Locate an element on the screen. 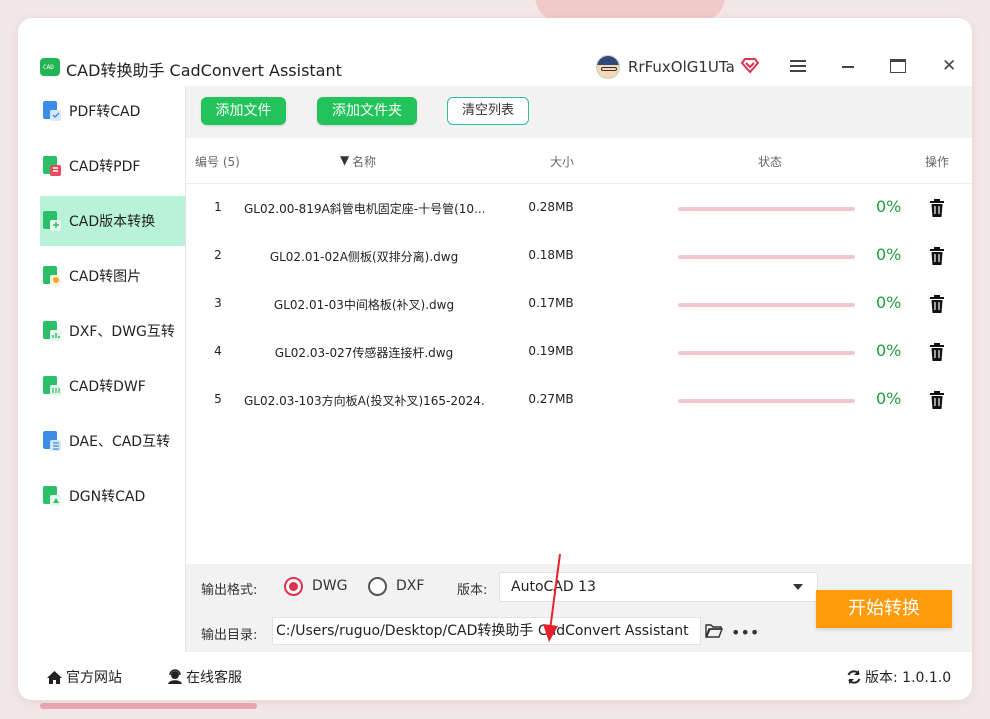  sidebar-item-label: DXF、DWG互转 is located at coordinates (122, 332).